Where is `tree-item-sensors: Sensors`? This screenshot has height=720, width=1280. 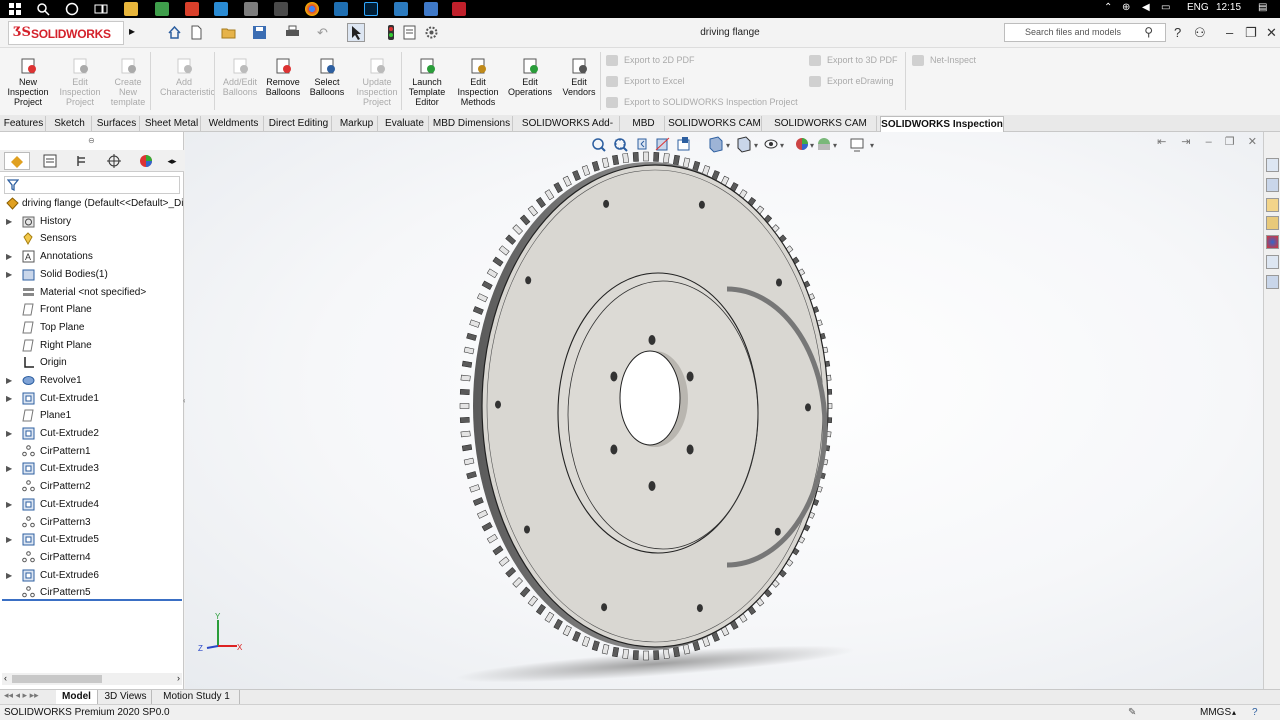
tree-item-sensors: Sensors is located at coordinates (92, 238).